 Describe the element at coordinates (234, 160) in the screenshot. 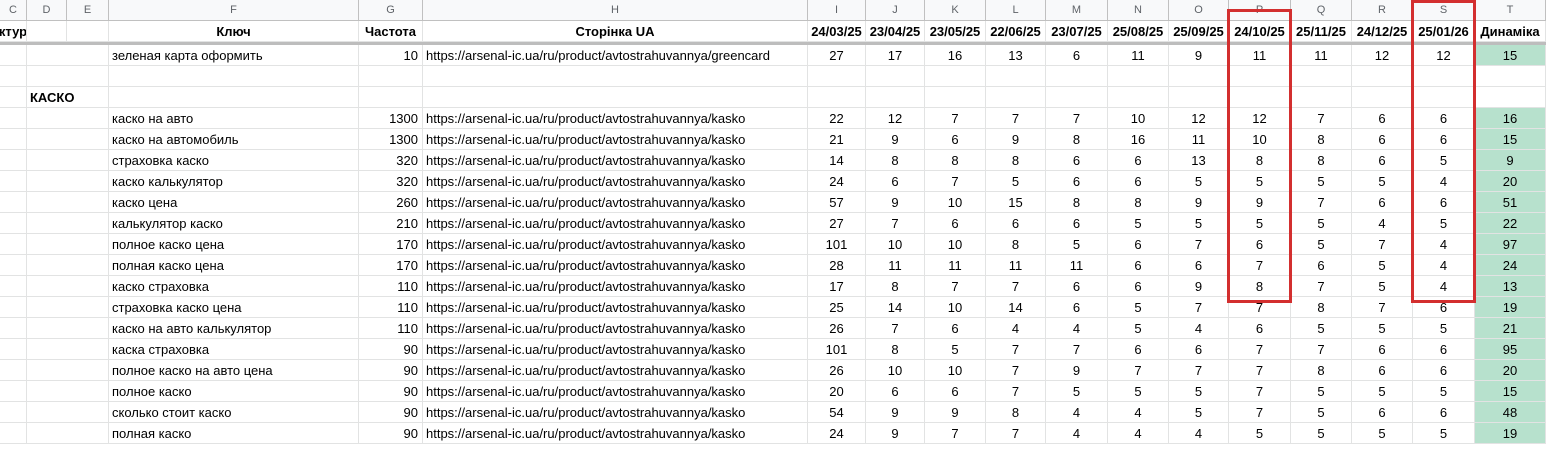

I see `keyword-cell: страховка каско` at that location.